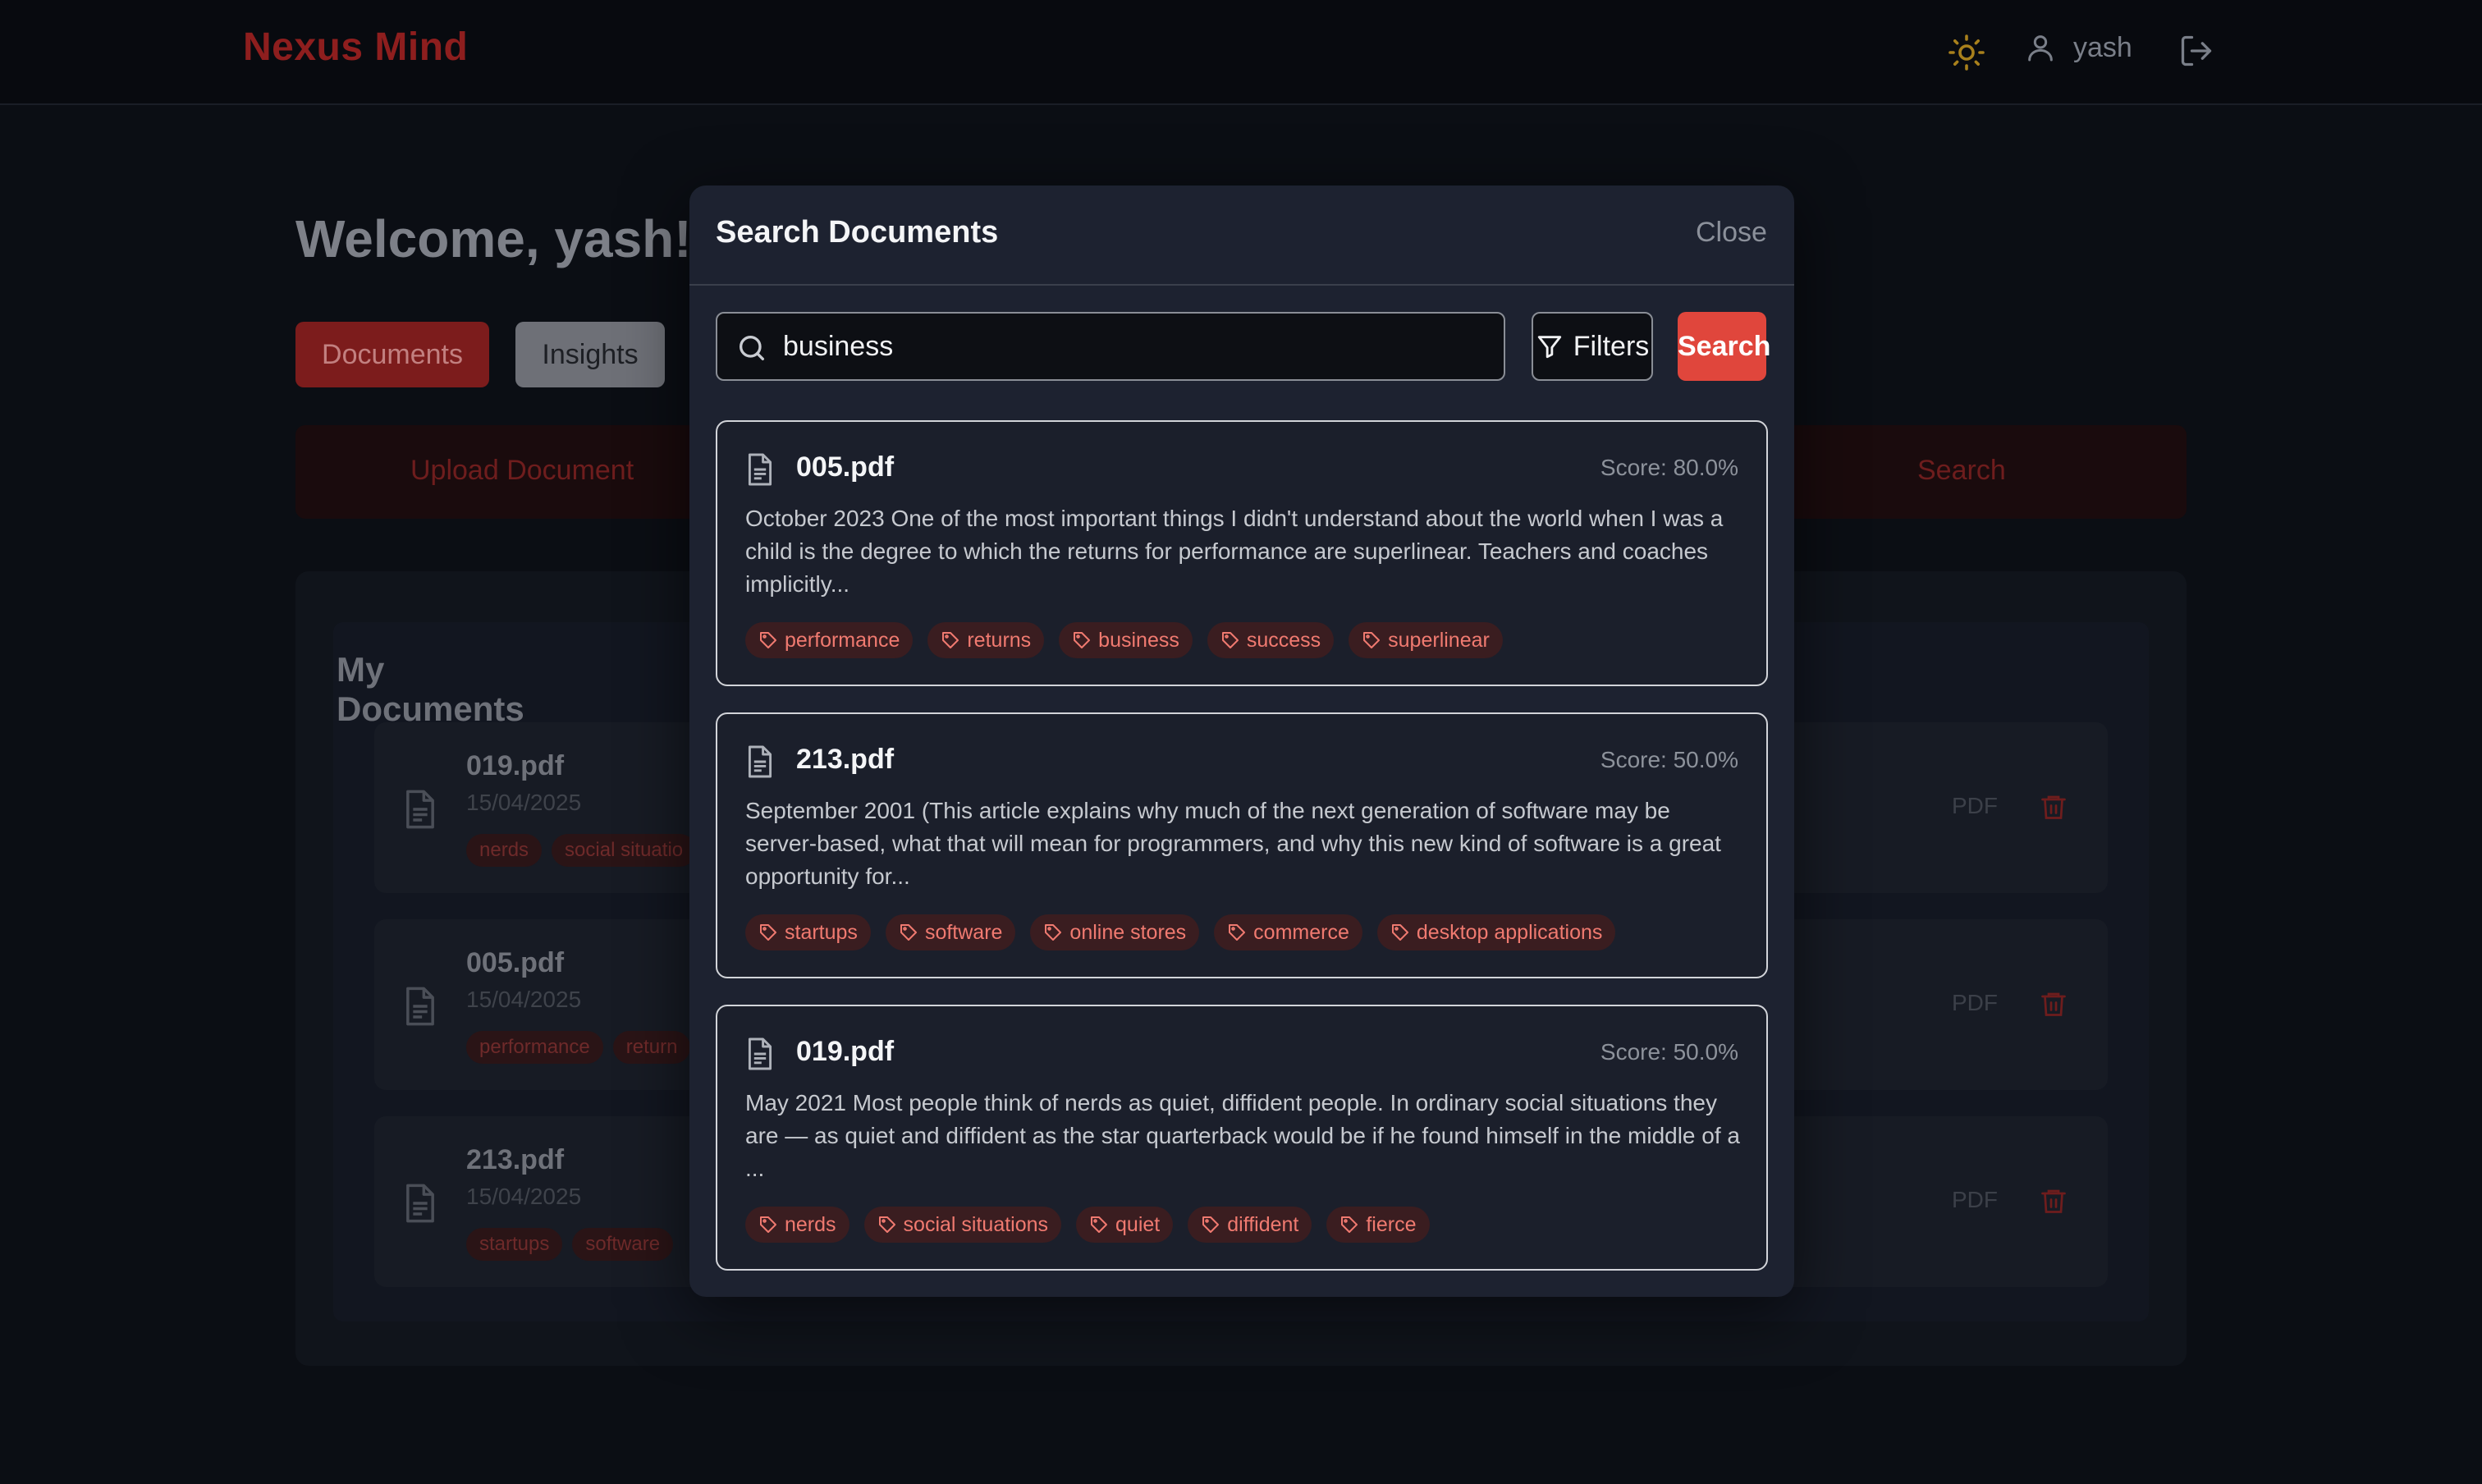 The image size is (2482, 1484). I want to click on welcome-heading: Welcome, yash!, so click(494, 238).